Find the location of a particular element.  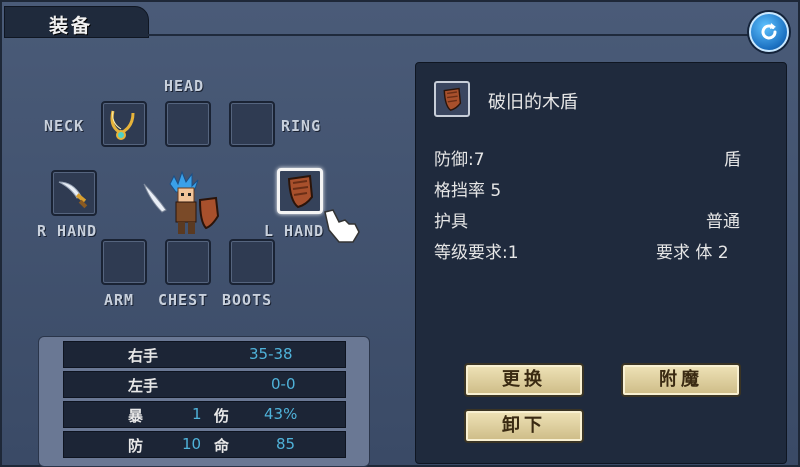

slot-label-chest: CHEST is located at coordinates (183, 300).